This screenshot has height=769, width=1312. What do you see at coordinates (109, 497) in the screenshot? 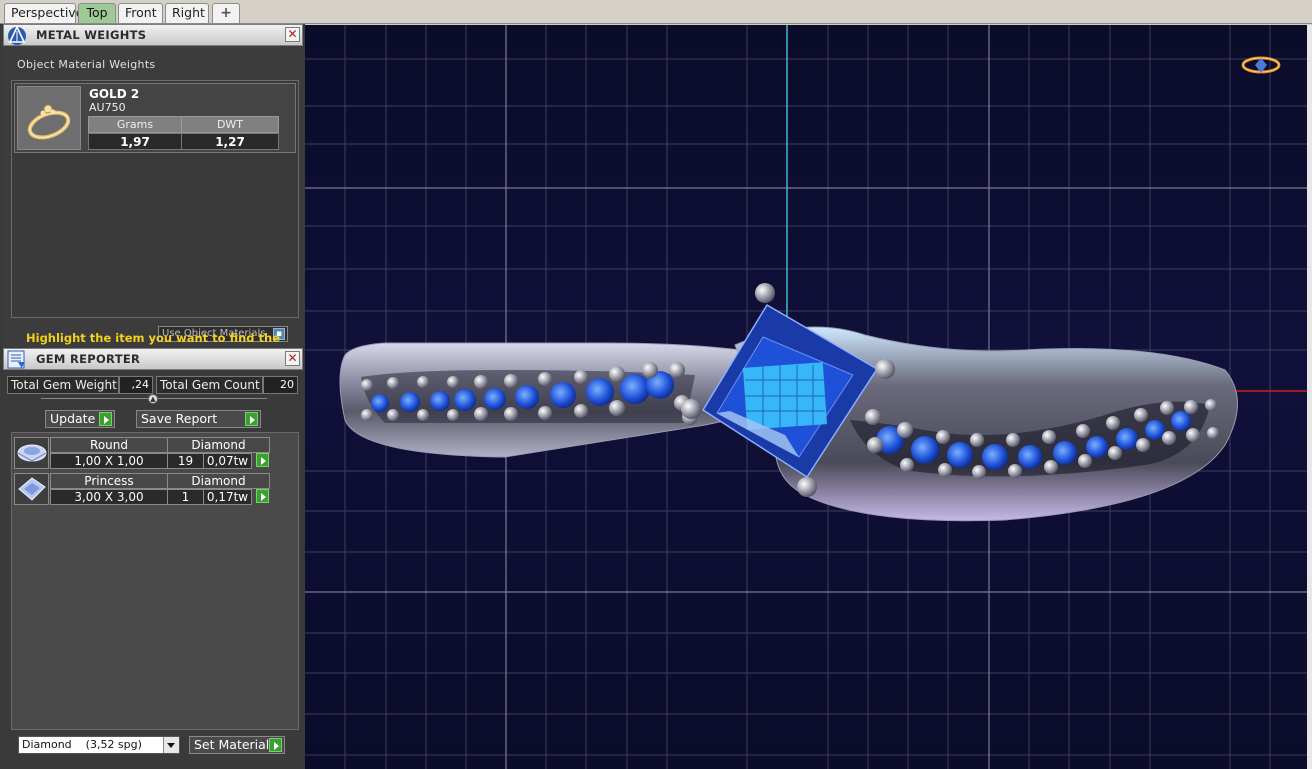
I see `gem-size: 3,00 X 3,00` at bounding box center [109, 497].